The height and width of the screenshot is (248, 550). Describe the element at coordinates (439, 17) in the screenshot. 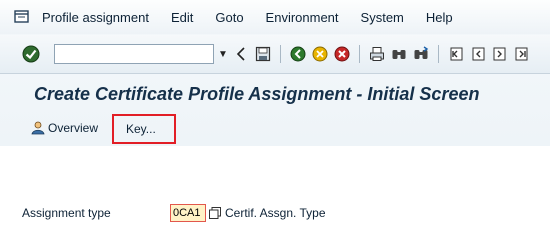

I see `menu-help: Help` at that location.